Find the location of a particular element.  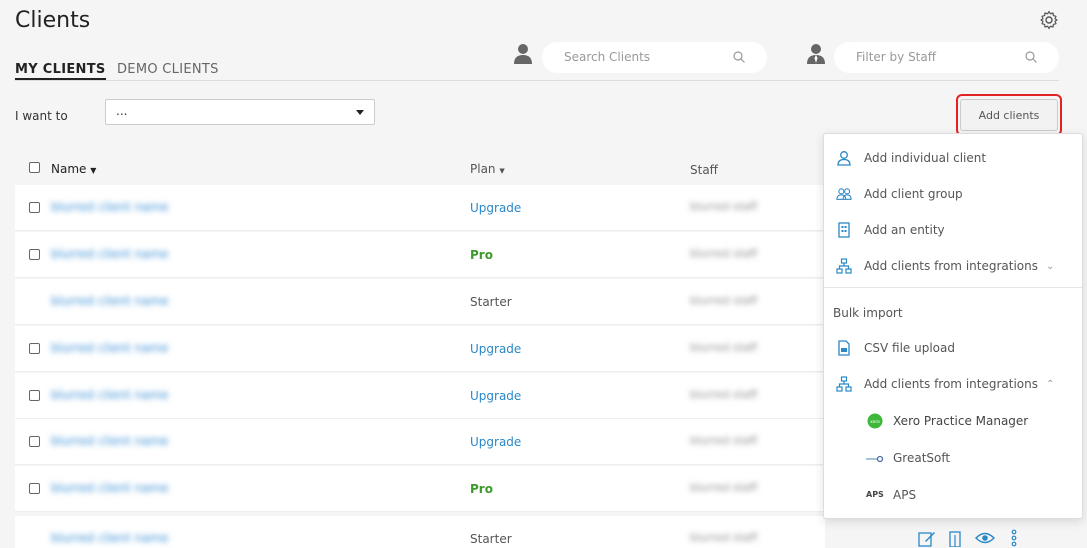

chevron-down-icon: ⌄ is located at coordinates (1050, 266).